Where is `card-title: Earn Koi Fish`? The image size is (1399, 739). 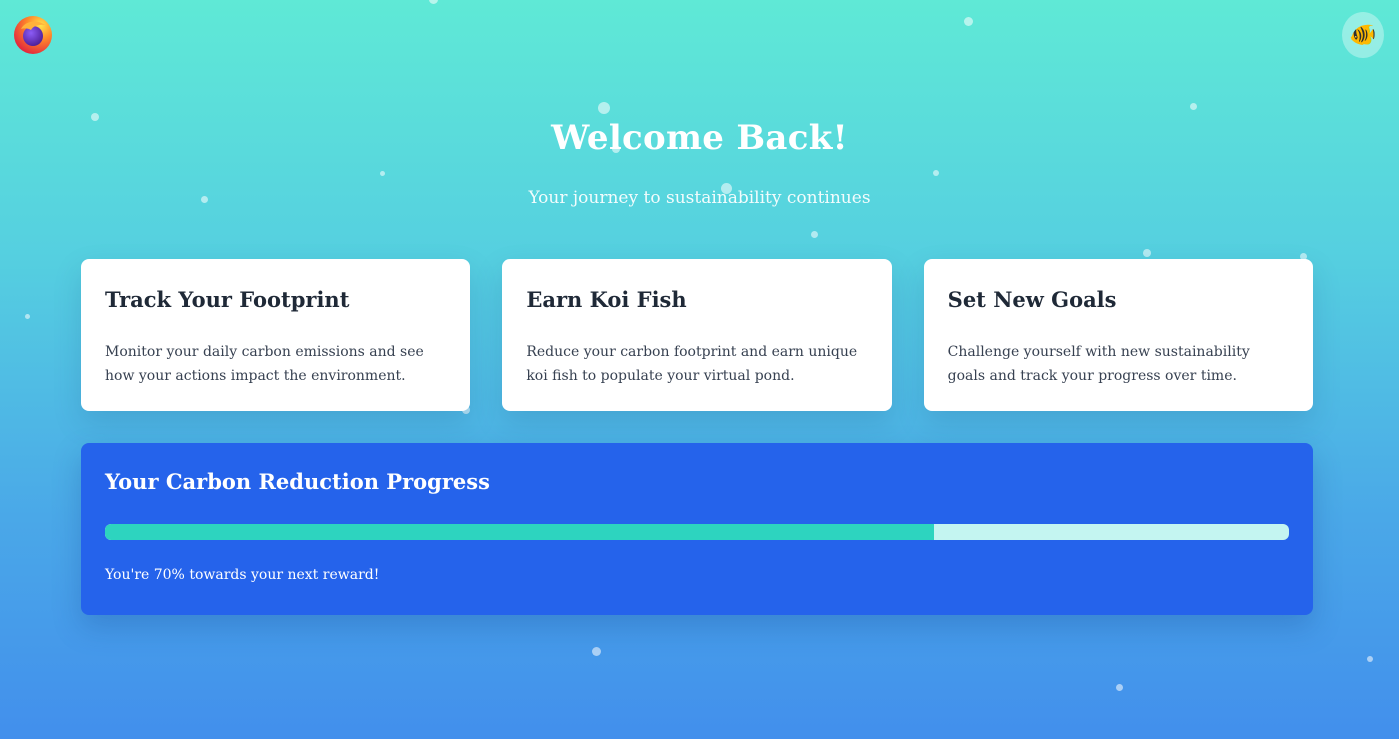 card-title: Earn Koi Fish is located at coordinates (606, 299).